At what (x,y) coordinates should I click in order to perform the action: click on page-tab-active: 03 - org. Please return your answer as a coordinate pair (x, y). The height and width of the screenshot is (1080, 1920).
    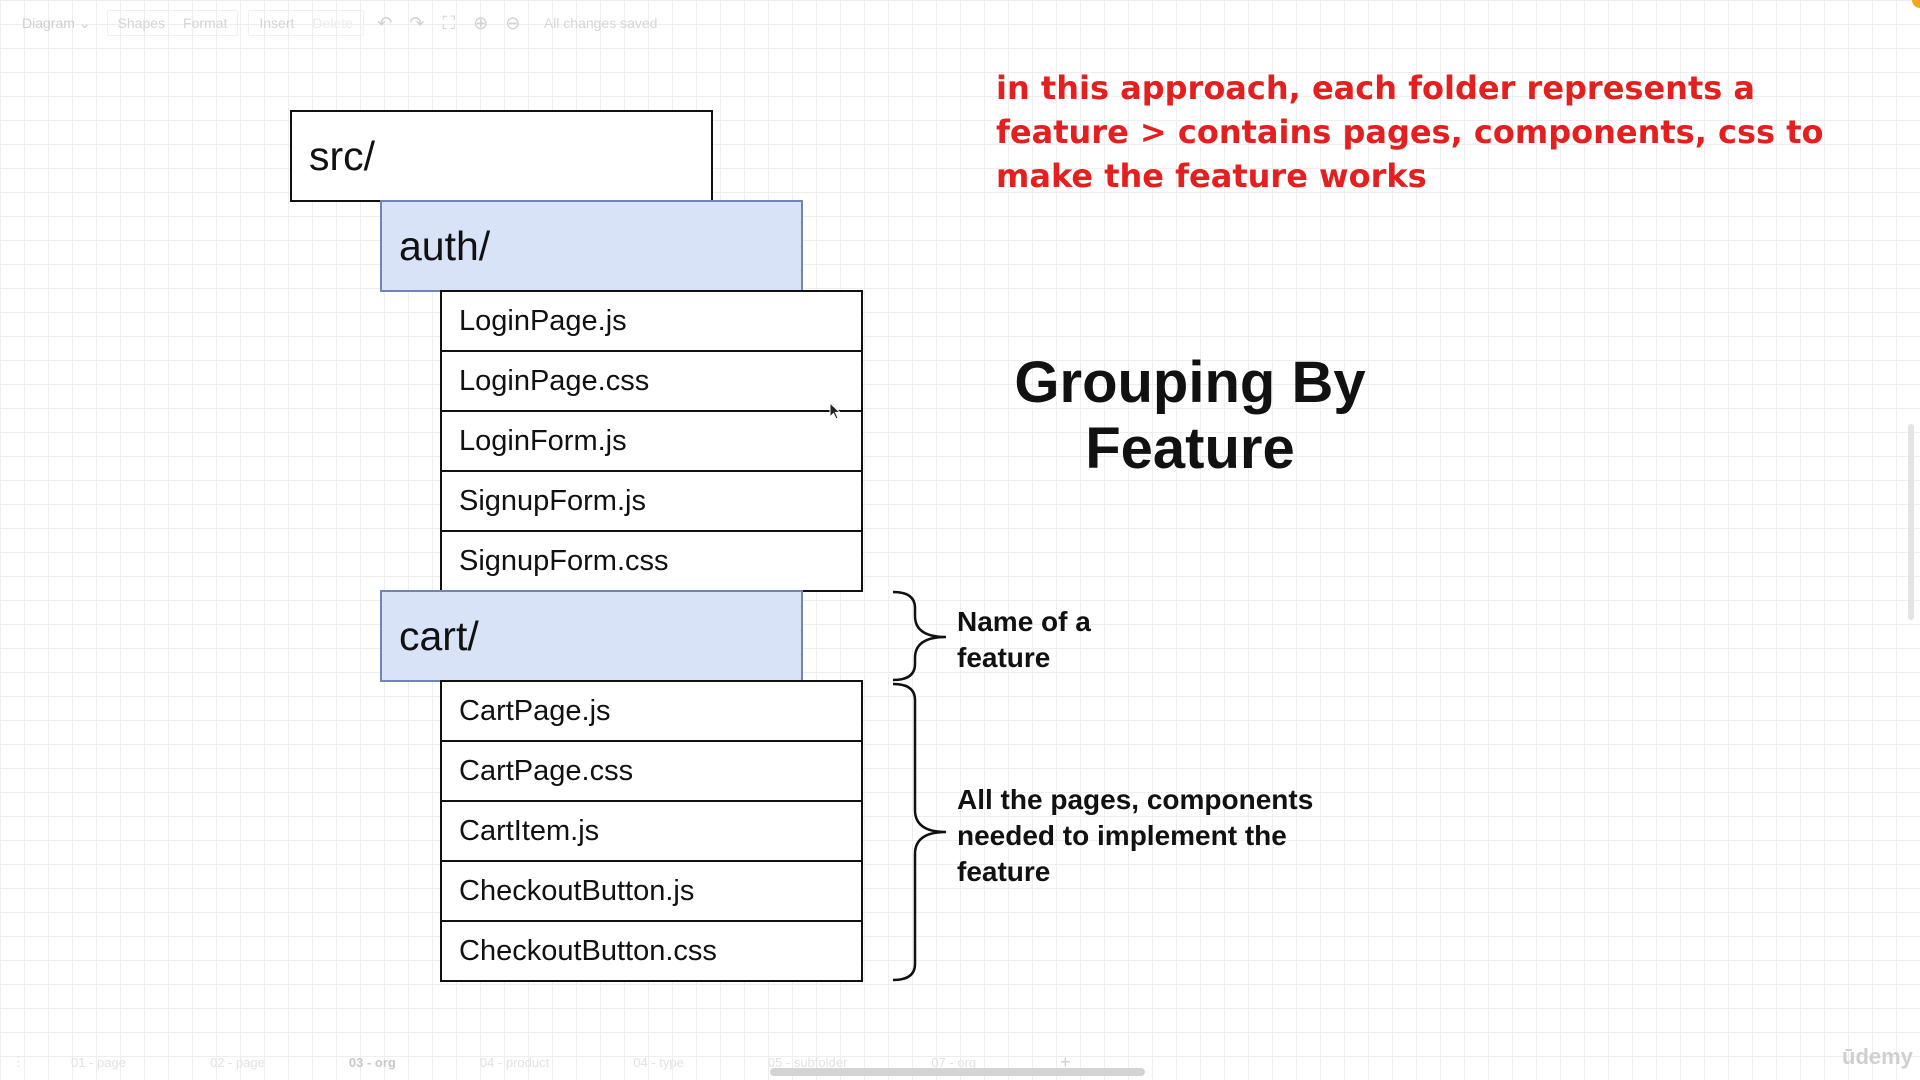
    Looking at the image, I should click on (372, 1062).